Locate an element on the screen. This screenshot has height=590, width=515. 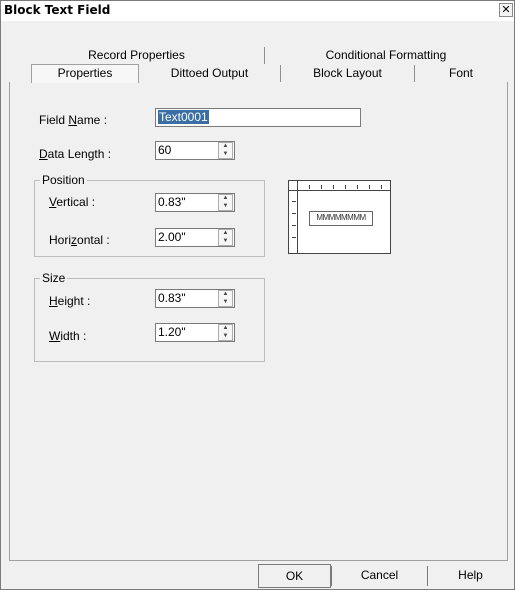
height-spinner: ▲ ▼ is located at coordinates (225, 298).